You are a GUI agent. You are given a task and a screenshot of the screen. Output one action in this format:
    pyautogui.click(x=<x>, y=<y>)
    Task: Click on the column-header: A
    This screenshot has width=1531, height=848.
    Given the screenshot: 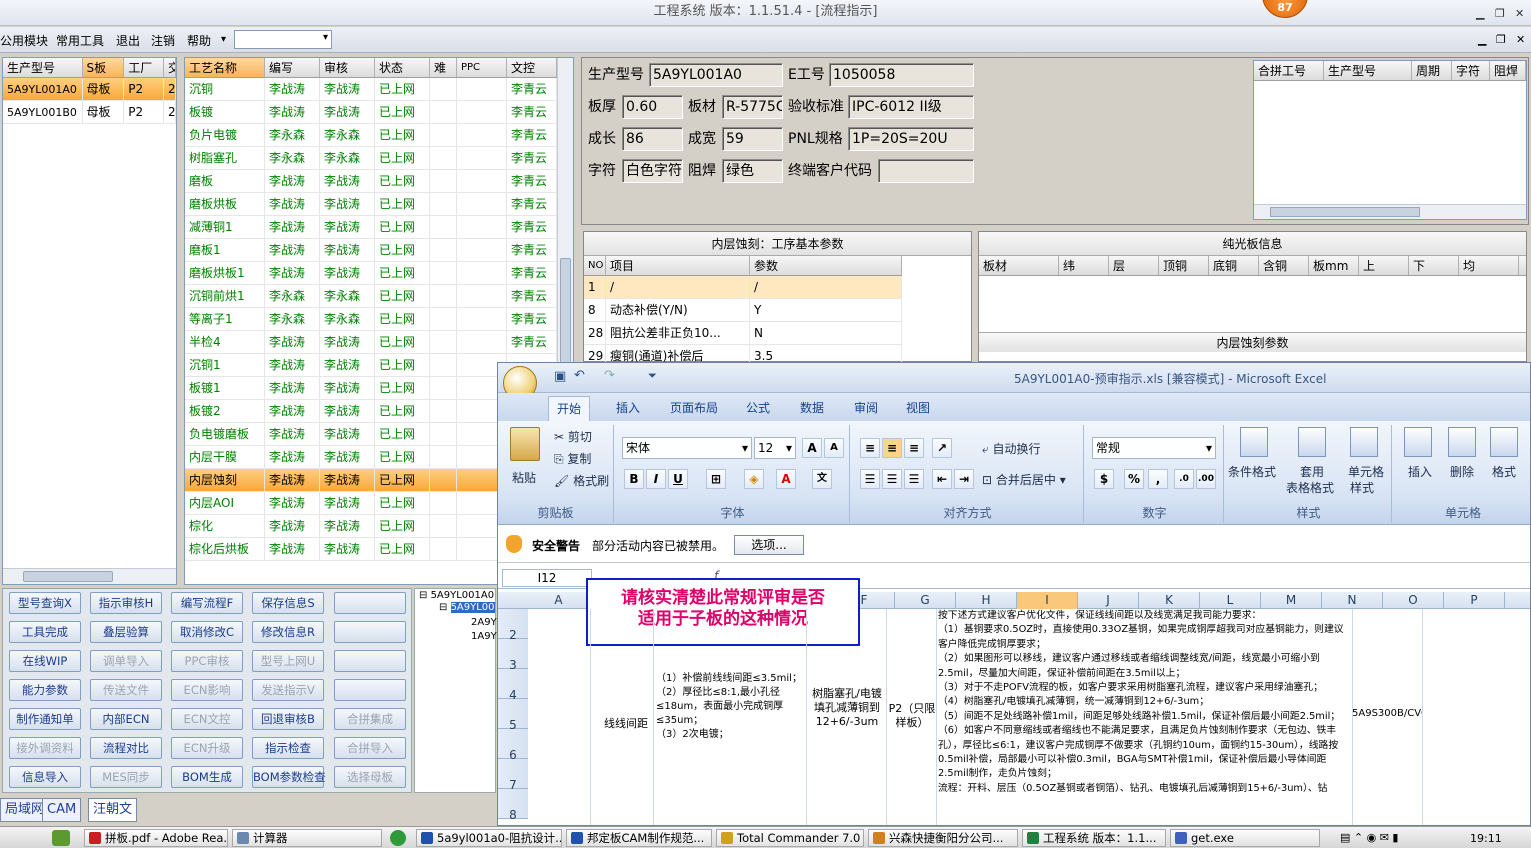 What is the action you would take?
    pyautogui.click(x=559, y=600)
    